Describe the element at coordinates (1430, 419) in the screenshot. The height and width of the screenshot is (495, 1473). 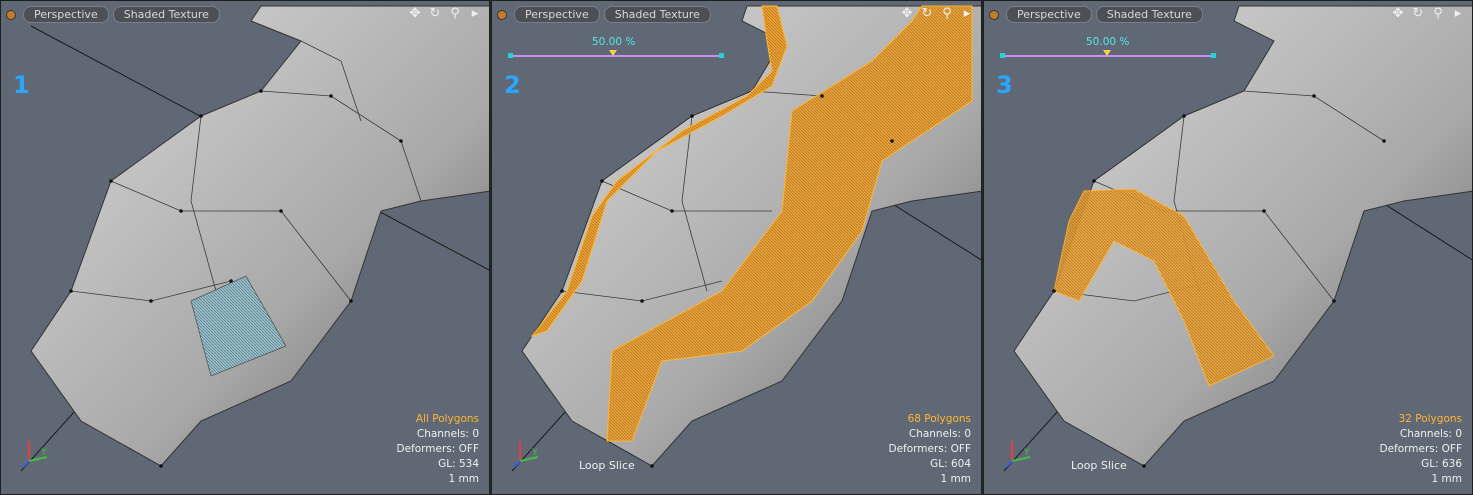
I see `selection-count: 32 Polygons` at that location.